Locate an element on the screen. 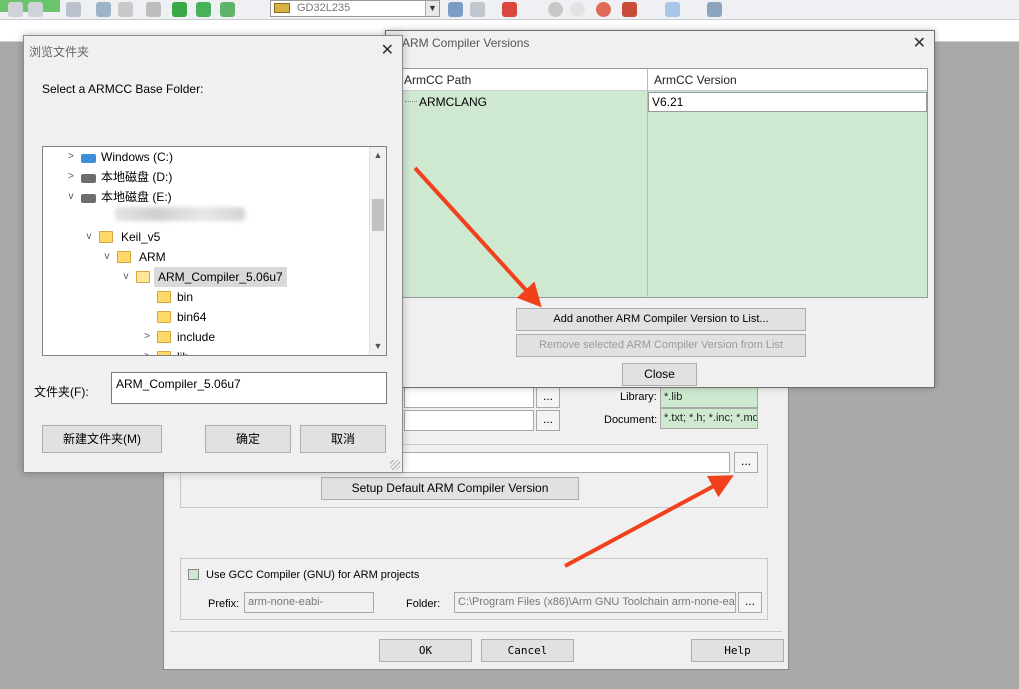 This screenshot has width=1019, height=689. document-field: *.txt; *.h; *.inc; *.md is located at coordinates (709, 418).